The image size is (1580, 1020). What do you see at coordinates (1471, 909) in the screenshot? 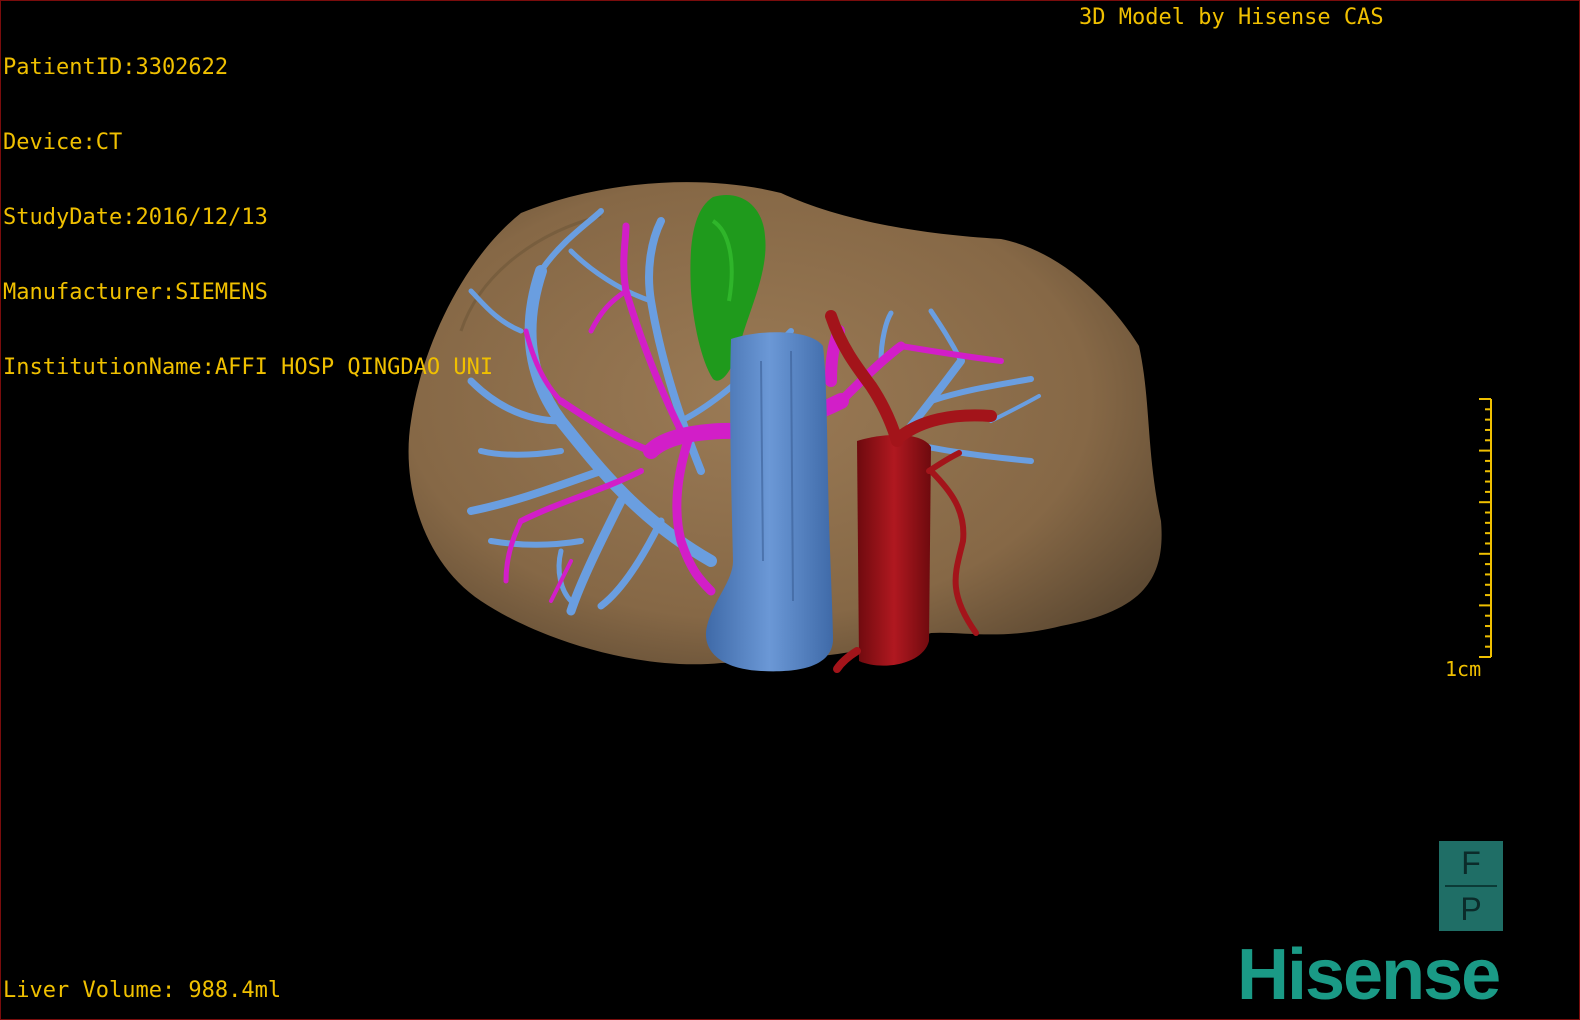
I see `orientation-posterior-label: P` at bounding box center [1471, 909].